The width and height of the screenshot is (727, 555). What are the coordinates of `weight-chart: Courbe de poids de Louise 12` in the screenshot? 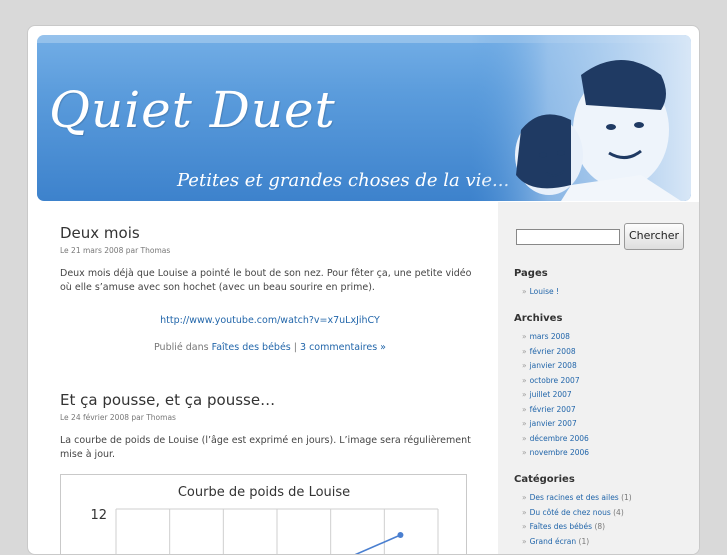 It's located at (263, 514).